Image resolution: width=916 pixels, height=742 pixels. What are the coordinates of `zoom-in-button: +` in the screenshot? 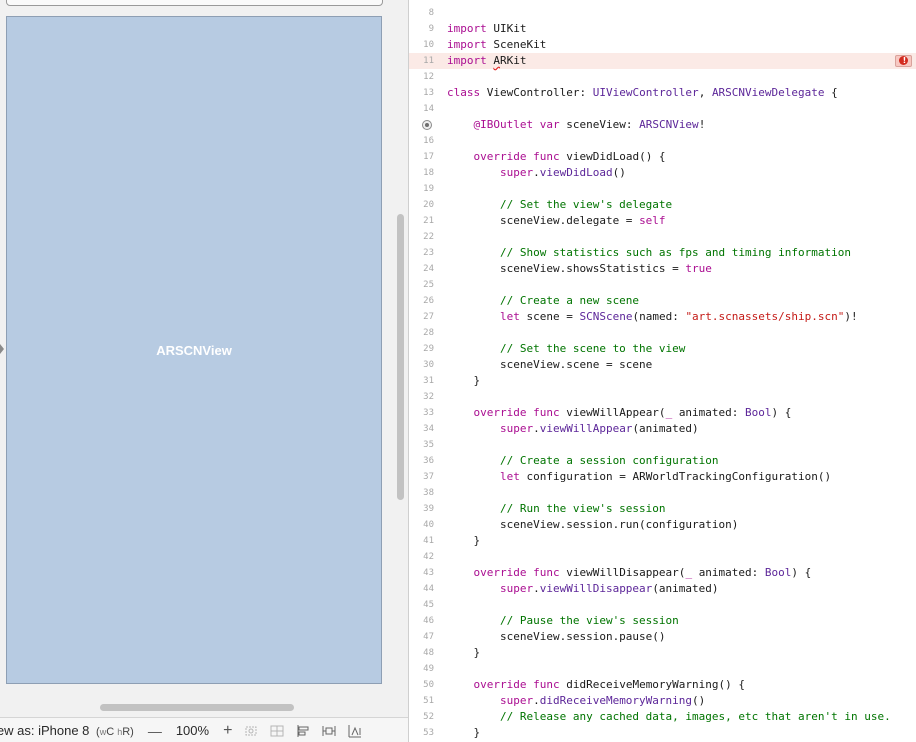 It's located at (227, 731).